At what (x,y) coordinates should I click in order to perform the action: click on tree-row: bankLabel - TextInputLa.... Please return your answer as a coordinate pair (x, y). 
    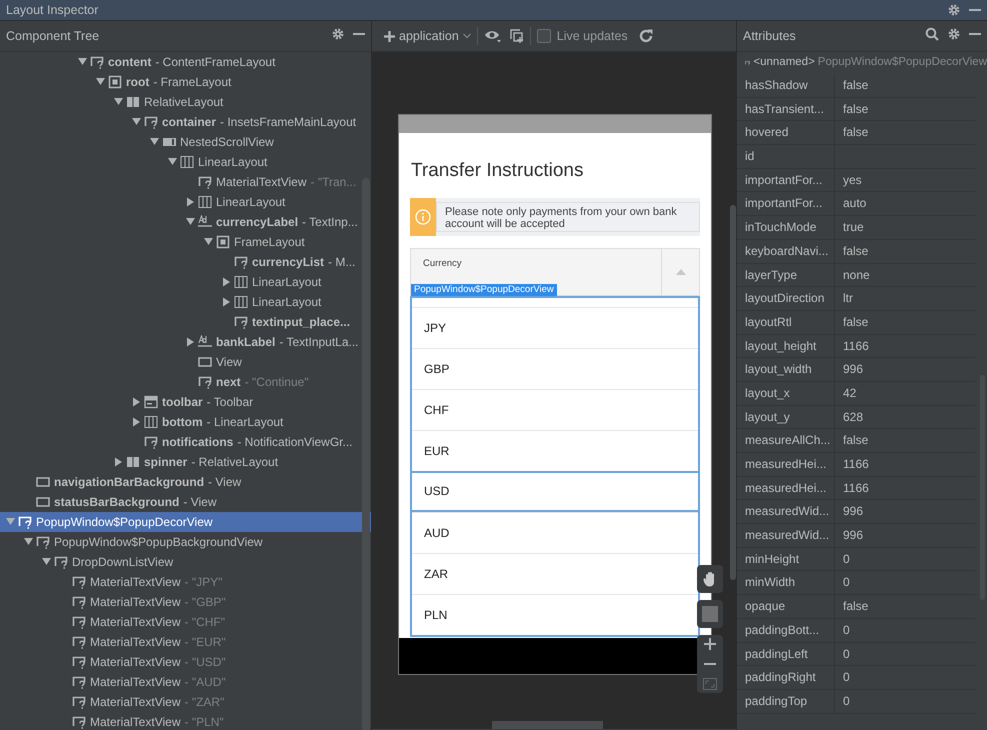
    Looking at the image, I should click on (185, 342).